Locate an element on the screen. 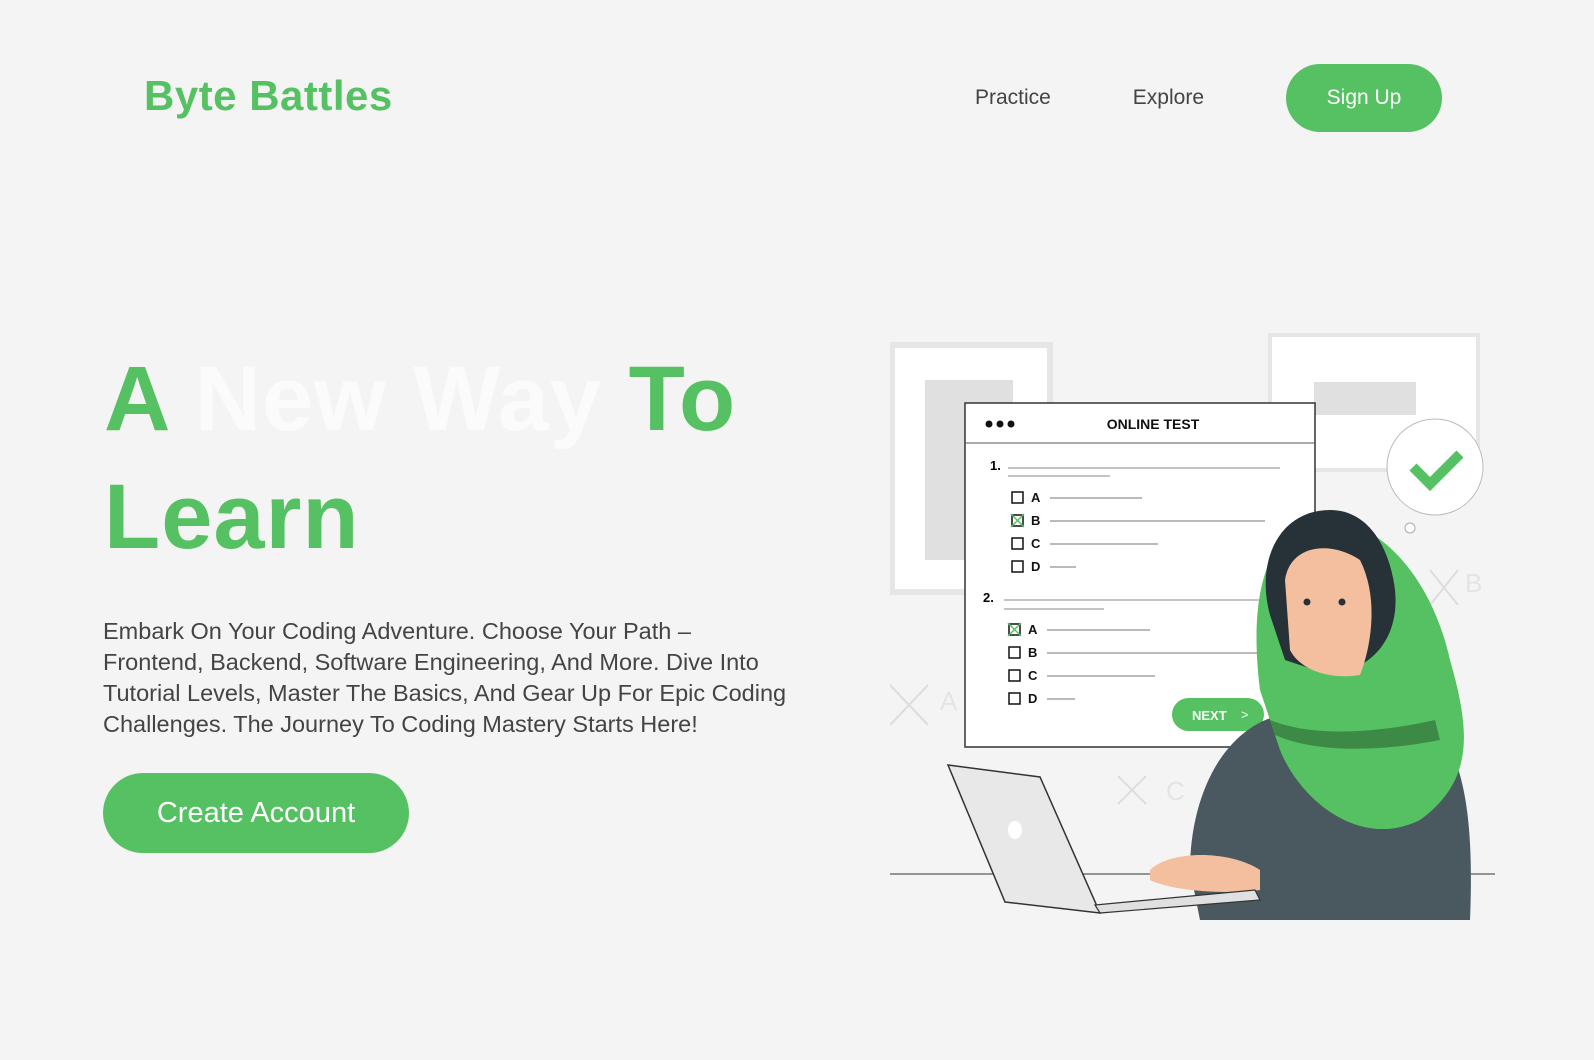 This screenshot has height=1060, width=1594. hero-title: A New Way To Learn is located at coordinates (420, 458).